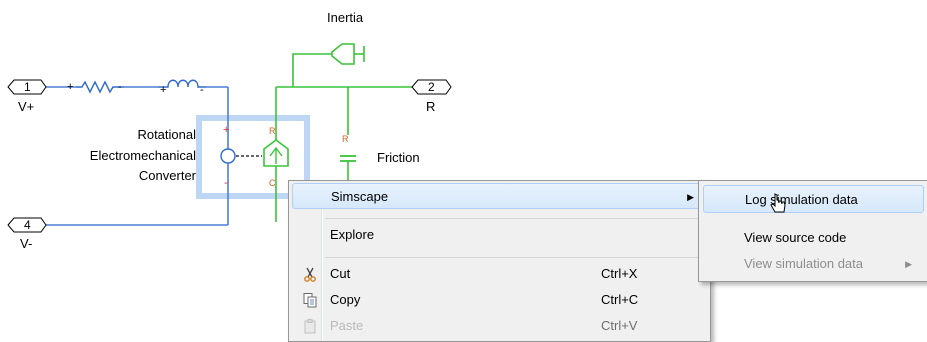 This screenshot has height=342, width=927. What do you see at coordinates (803, 263) in the screenshot?
I see `menu-item-view-simulation-data-label: View simulation data` at bounding box center [803, 263].